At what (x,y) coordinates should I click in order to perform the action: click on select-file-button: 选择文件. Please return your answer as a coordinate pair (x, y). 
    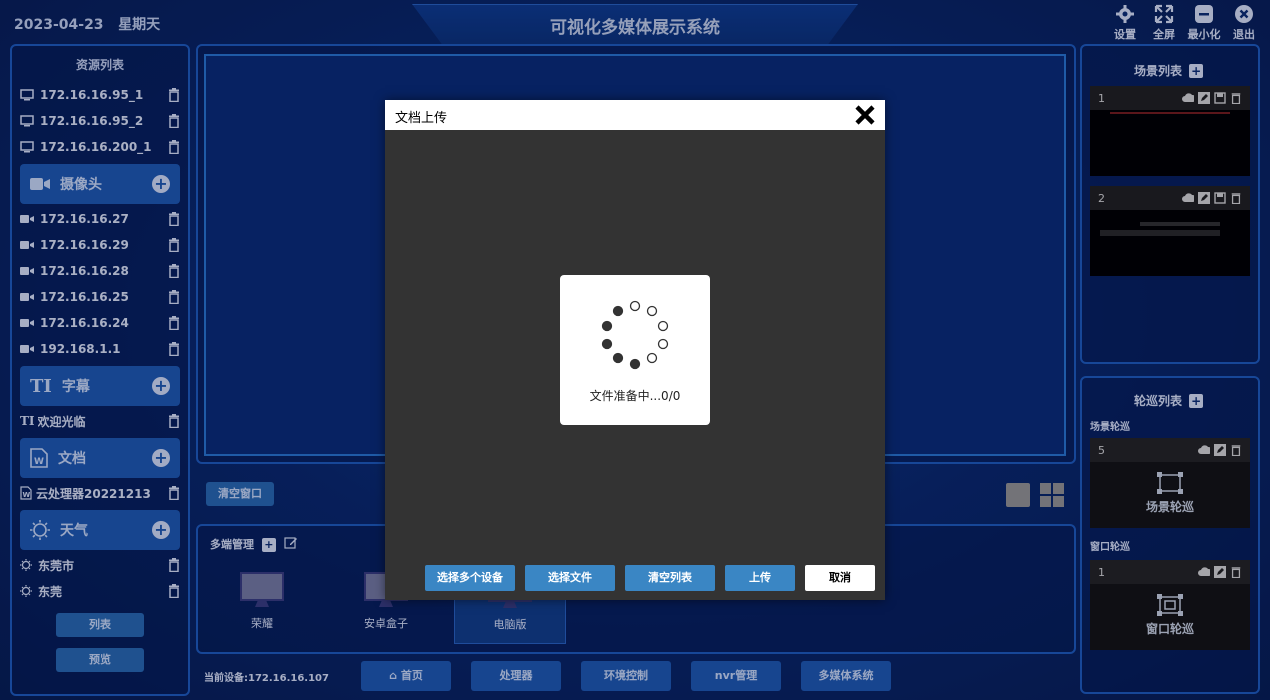
    Looking at the image, I should click on (570, 578).